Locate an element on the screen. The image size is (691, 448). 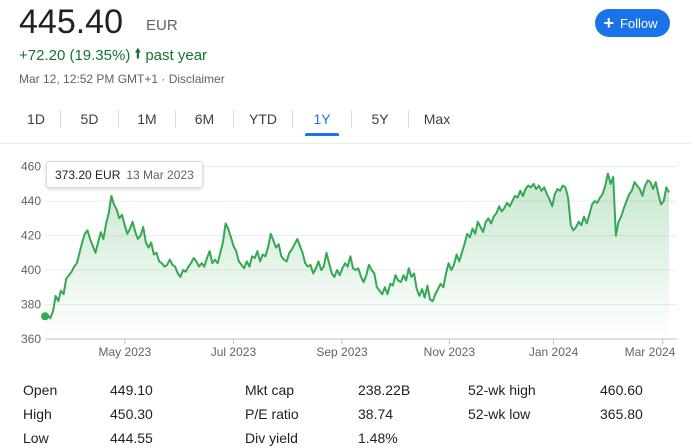
stat-label-mkt-cap: Mkt cap is located at coordinates (270, 390).